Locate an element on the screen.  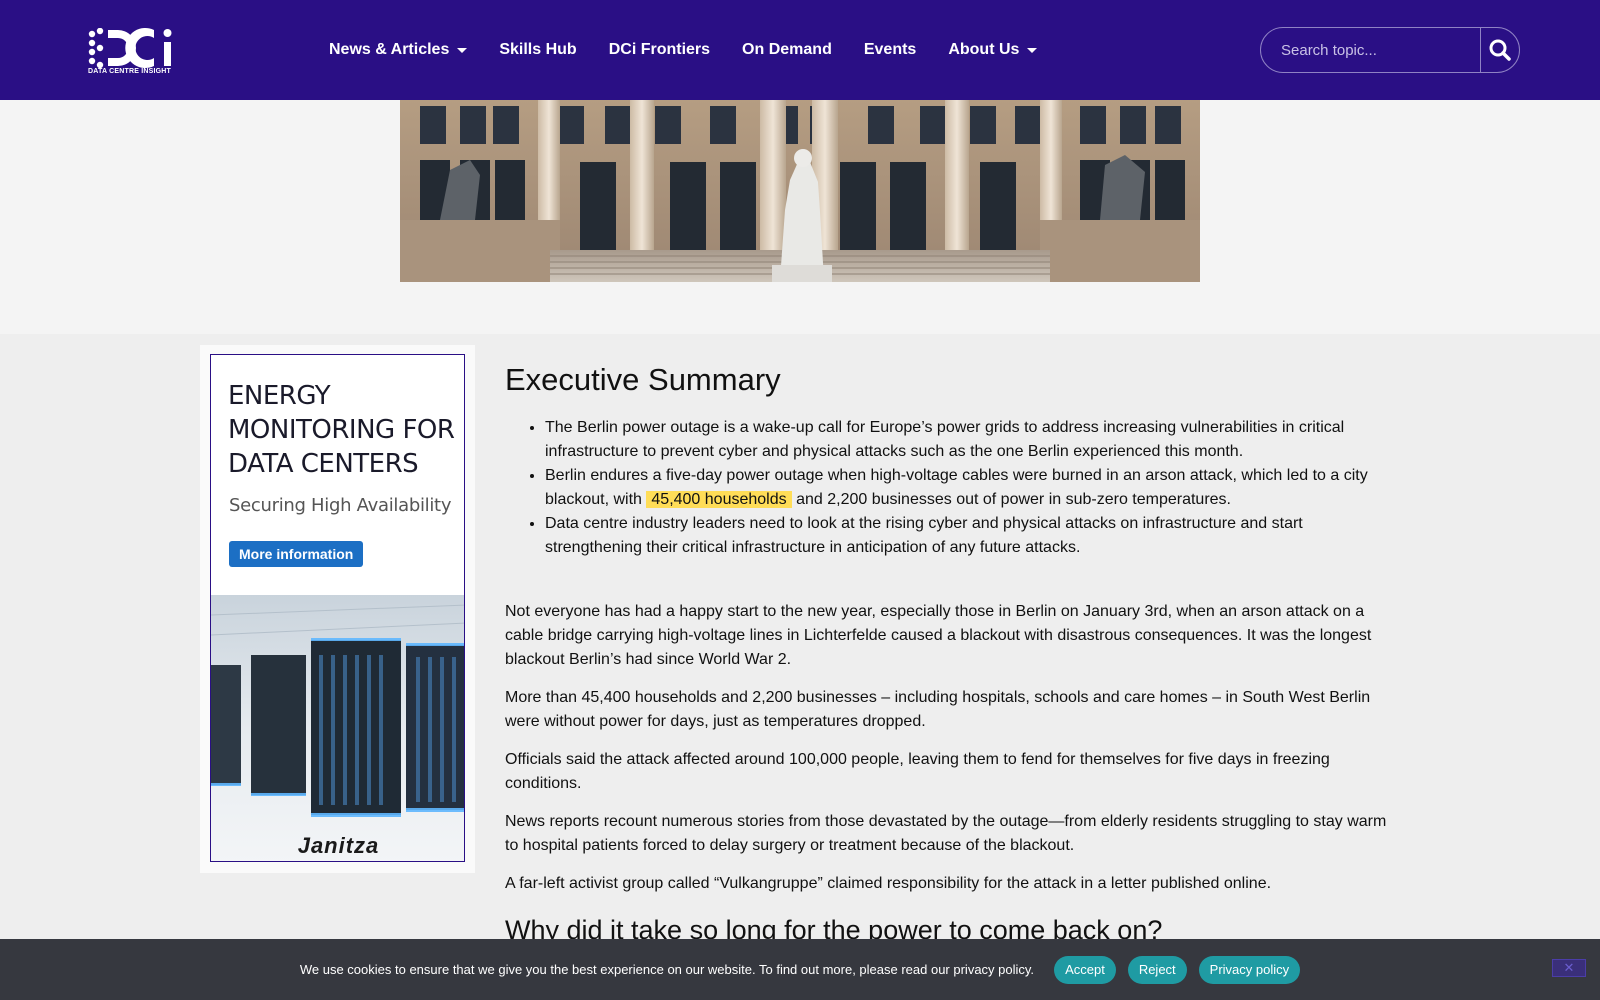
ad-subtitle: Securing High Availability is located at coordinates (340, 505).